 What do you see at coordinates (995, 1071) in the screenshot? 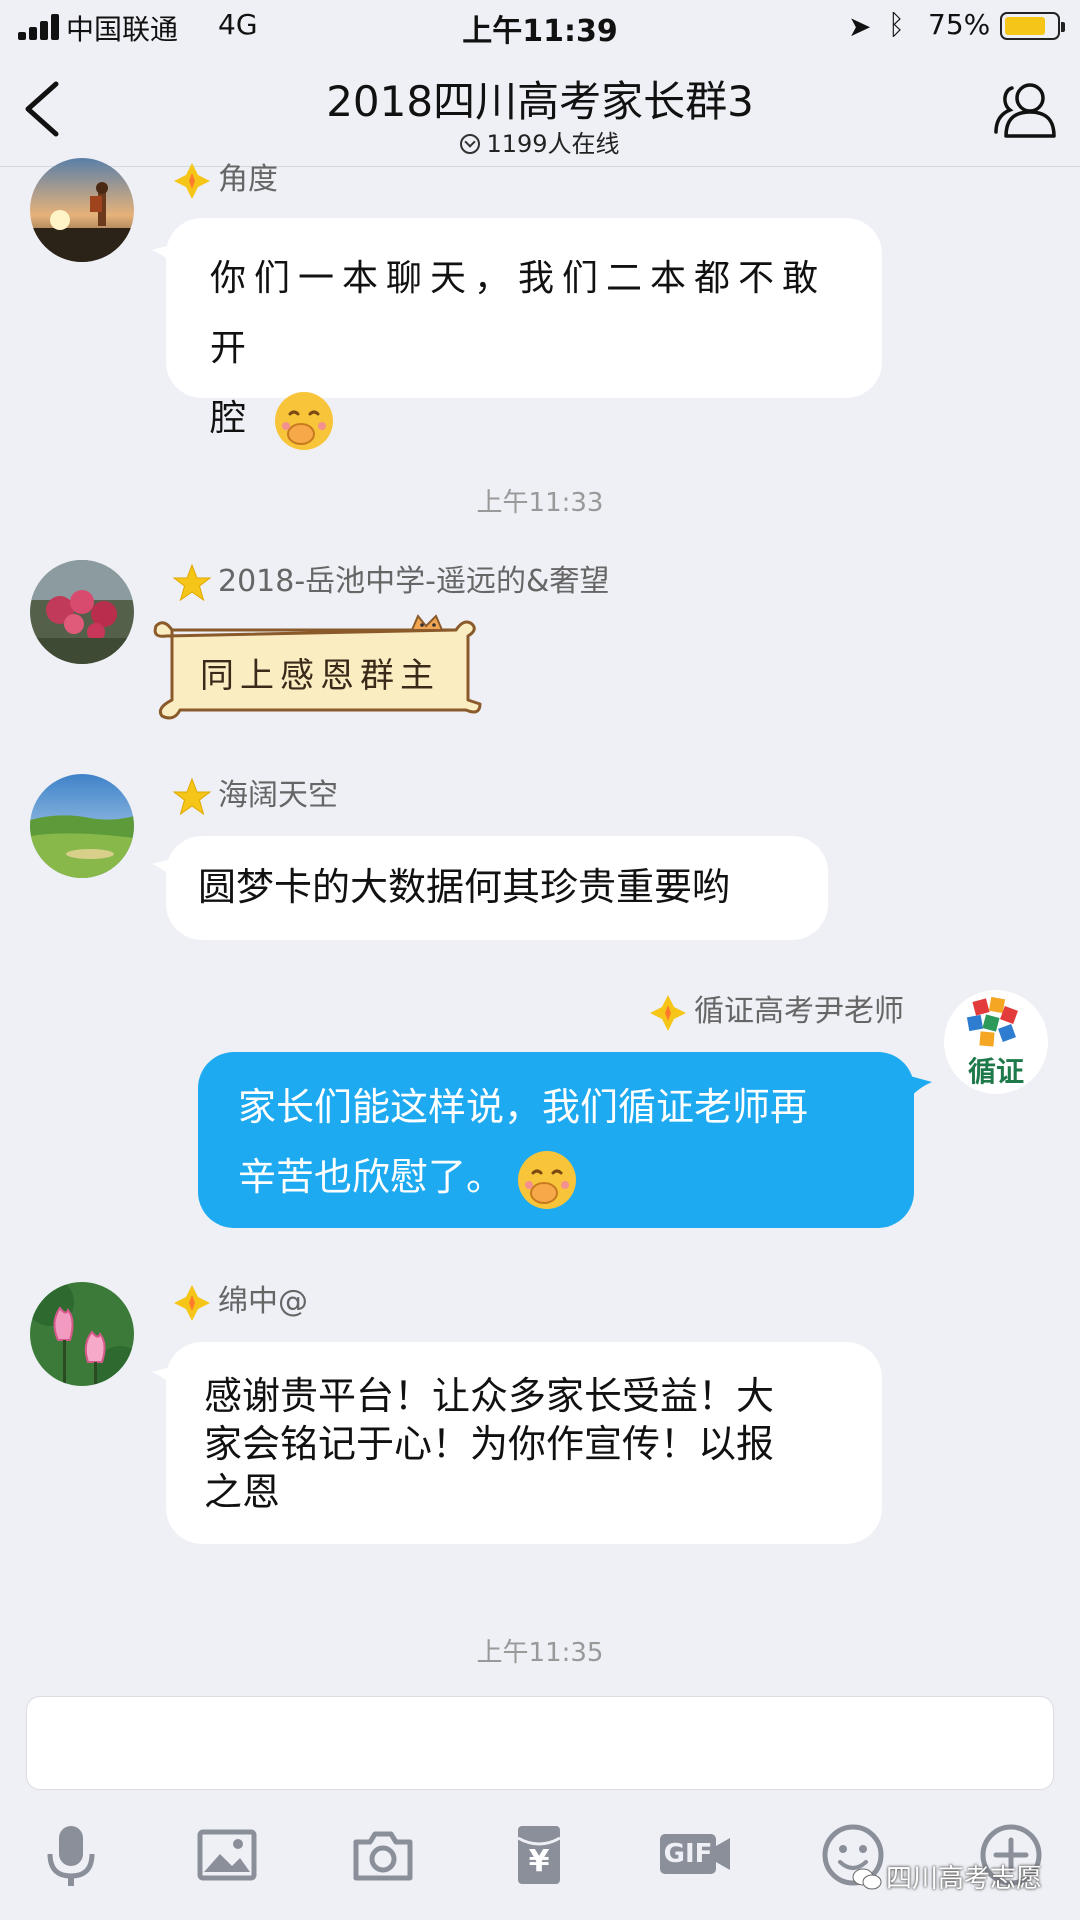
I see `avatar-label: 循证` at bounding box center [995, 1071].